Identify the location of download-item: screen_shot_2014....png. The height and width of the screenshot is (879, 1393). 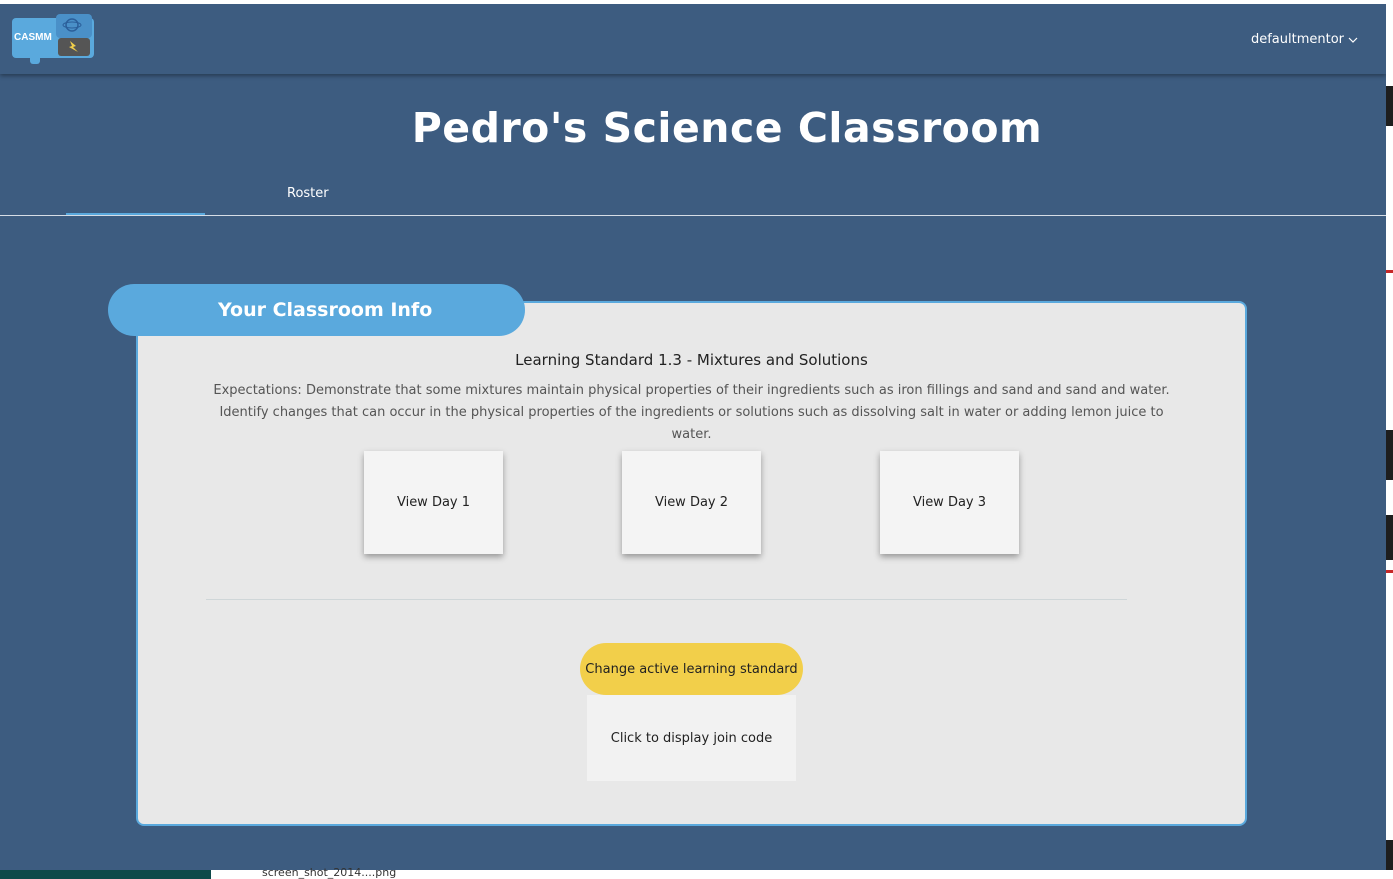
(329, 872).